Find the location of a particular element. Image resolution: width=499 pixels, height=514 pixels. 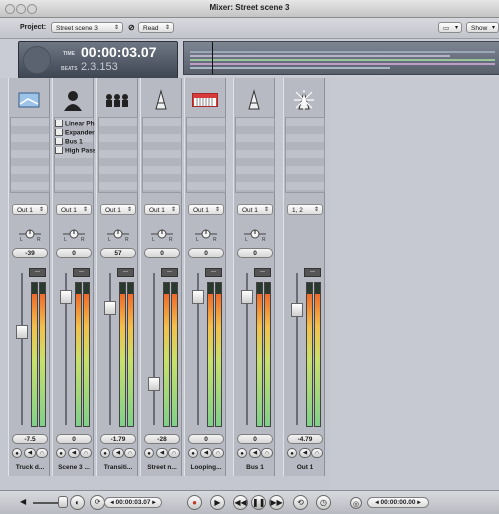

pause-button: ❚❚ is located at coordinates (258, 502).